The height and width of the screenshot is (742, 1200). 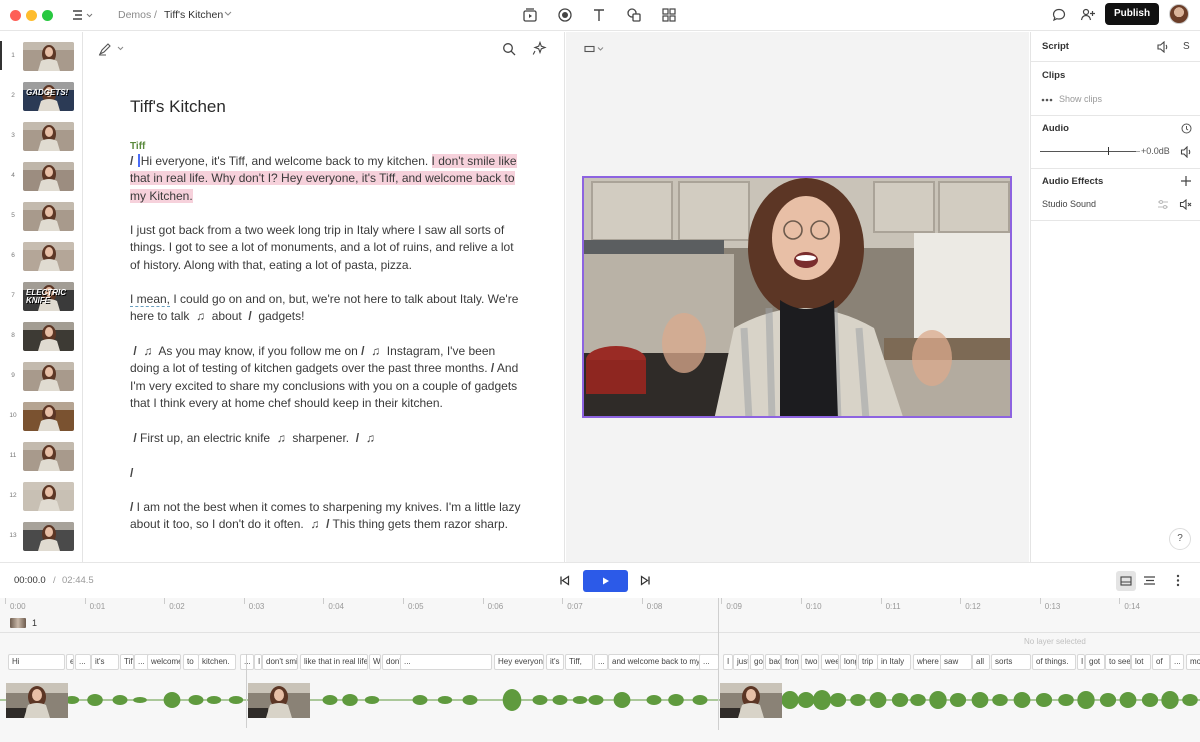 I want to click on word-chip: of things., so click(x=1054, y=662).